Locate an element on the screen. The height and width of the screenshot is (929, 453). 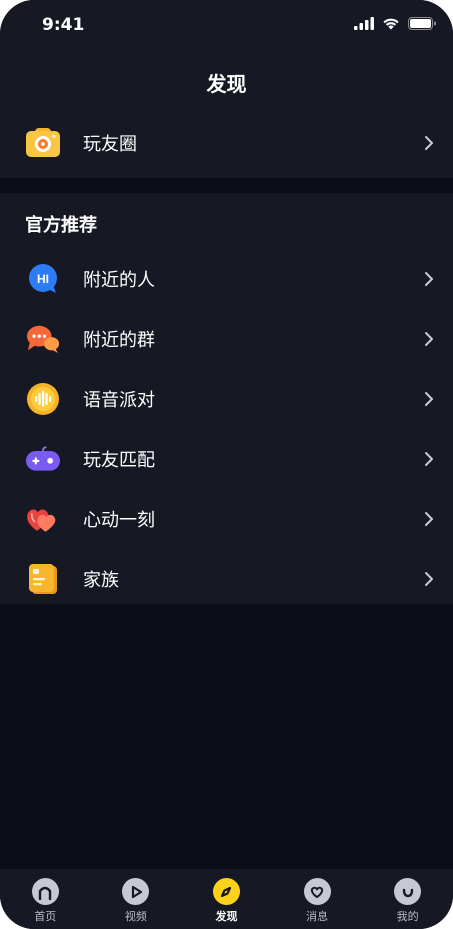
hearts-icon is located at coordinates (43, 519).